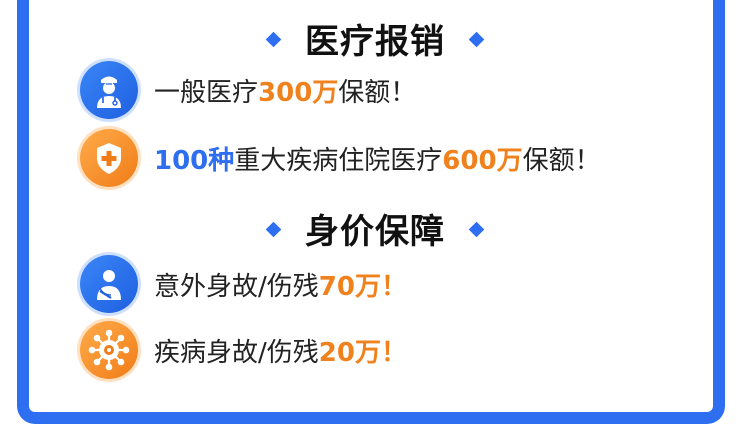  I want to click on list-item-accident: 意外身故/伤残70万！, so click(243, 284).